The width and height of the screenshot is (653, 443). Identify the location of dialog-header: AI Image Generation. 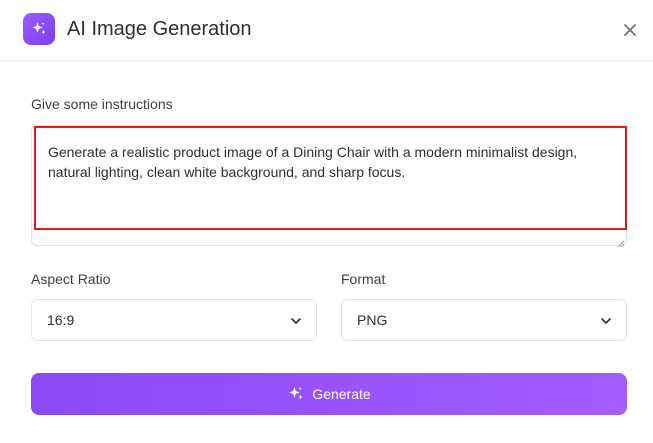
(326, 30).